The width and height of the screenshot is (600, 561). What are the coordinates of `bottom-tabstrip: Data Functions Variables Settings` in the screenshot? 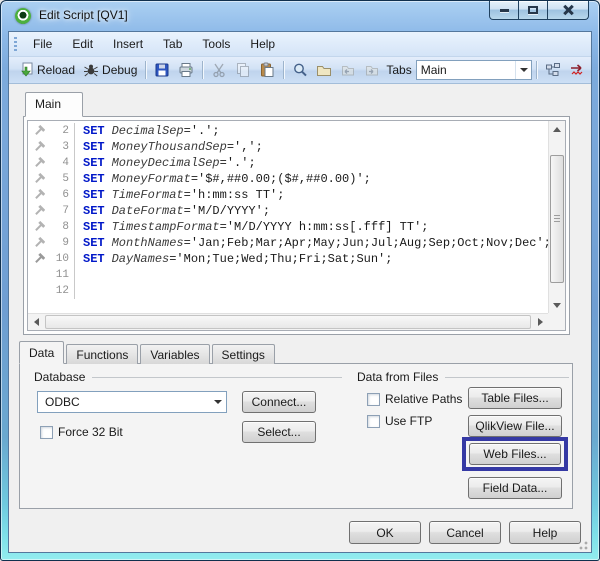 It's located at (148, 352).